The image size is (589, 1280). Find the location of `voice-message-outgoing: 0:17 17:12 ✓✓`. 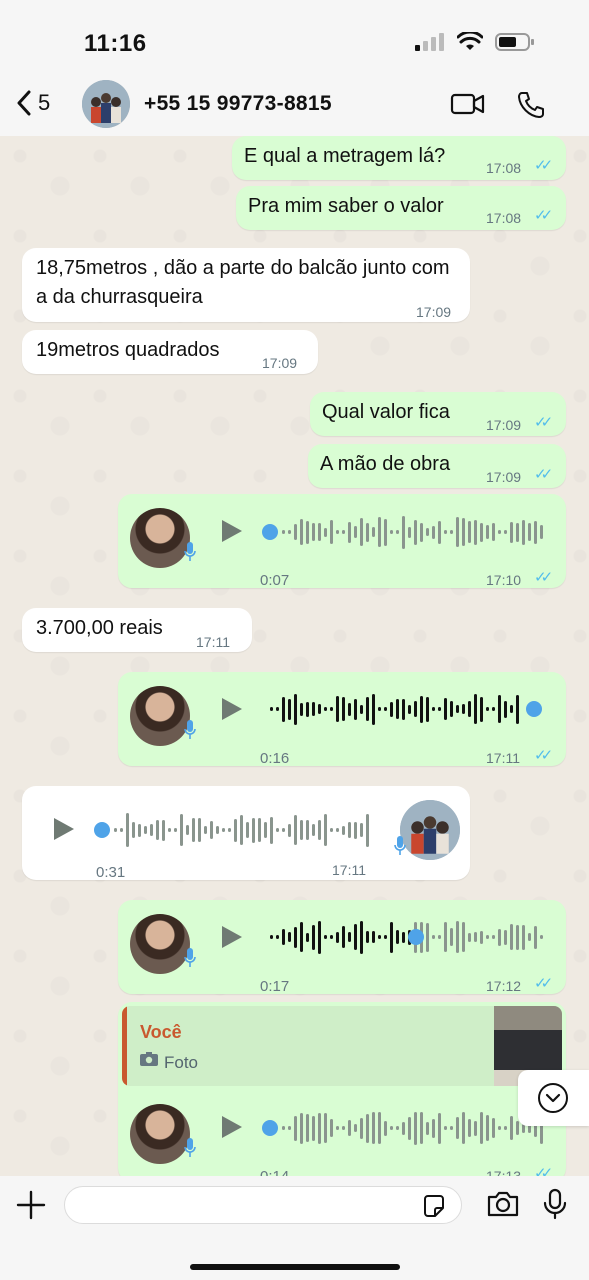

voice-message-outgoing: 0:17 17:12 ✓✓ is located at coordinates (342, 947).